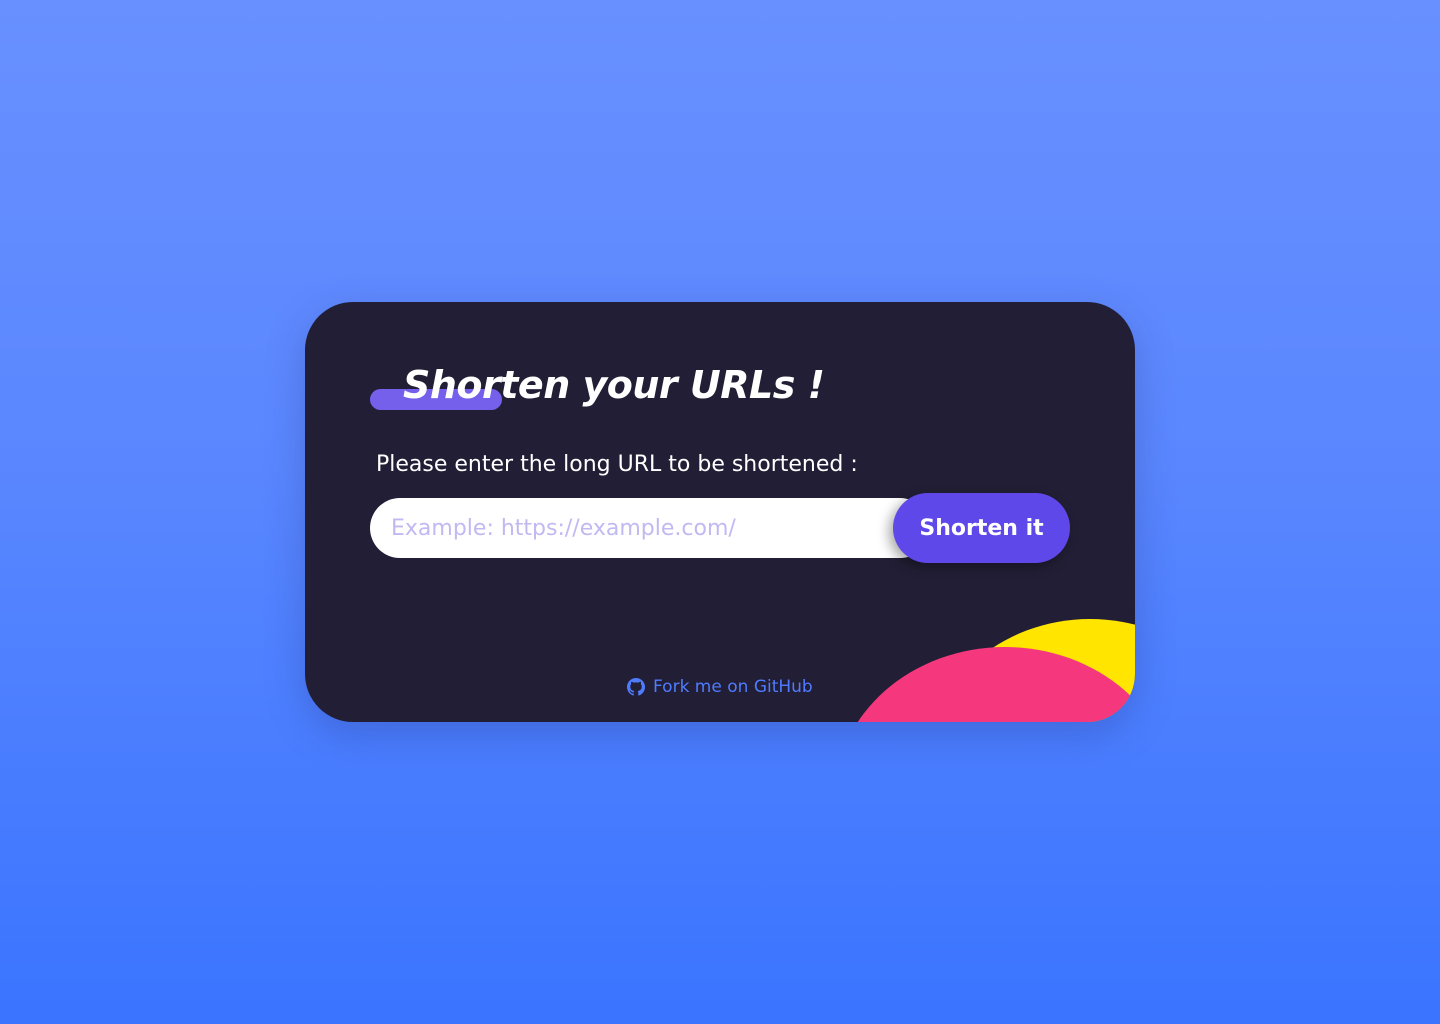 The height and width of the screenshot is (1024, 1440). What do you see at coordinates (614, 385) in the screenshot?
I see `page-title: Shorten your URLs !` at bounding box center [614, 385].